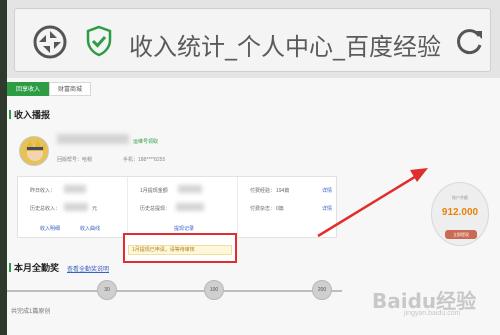 This screenshot has height=335, width=500. Describe the element at coordinates (432, 313) in the screenshot. I see `watermark-sub: jingyan.baidu.com` at that location.